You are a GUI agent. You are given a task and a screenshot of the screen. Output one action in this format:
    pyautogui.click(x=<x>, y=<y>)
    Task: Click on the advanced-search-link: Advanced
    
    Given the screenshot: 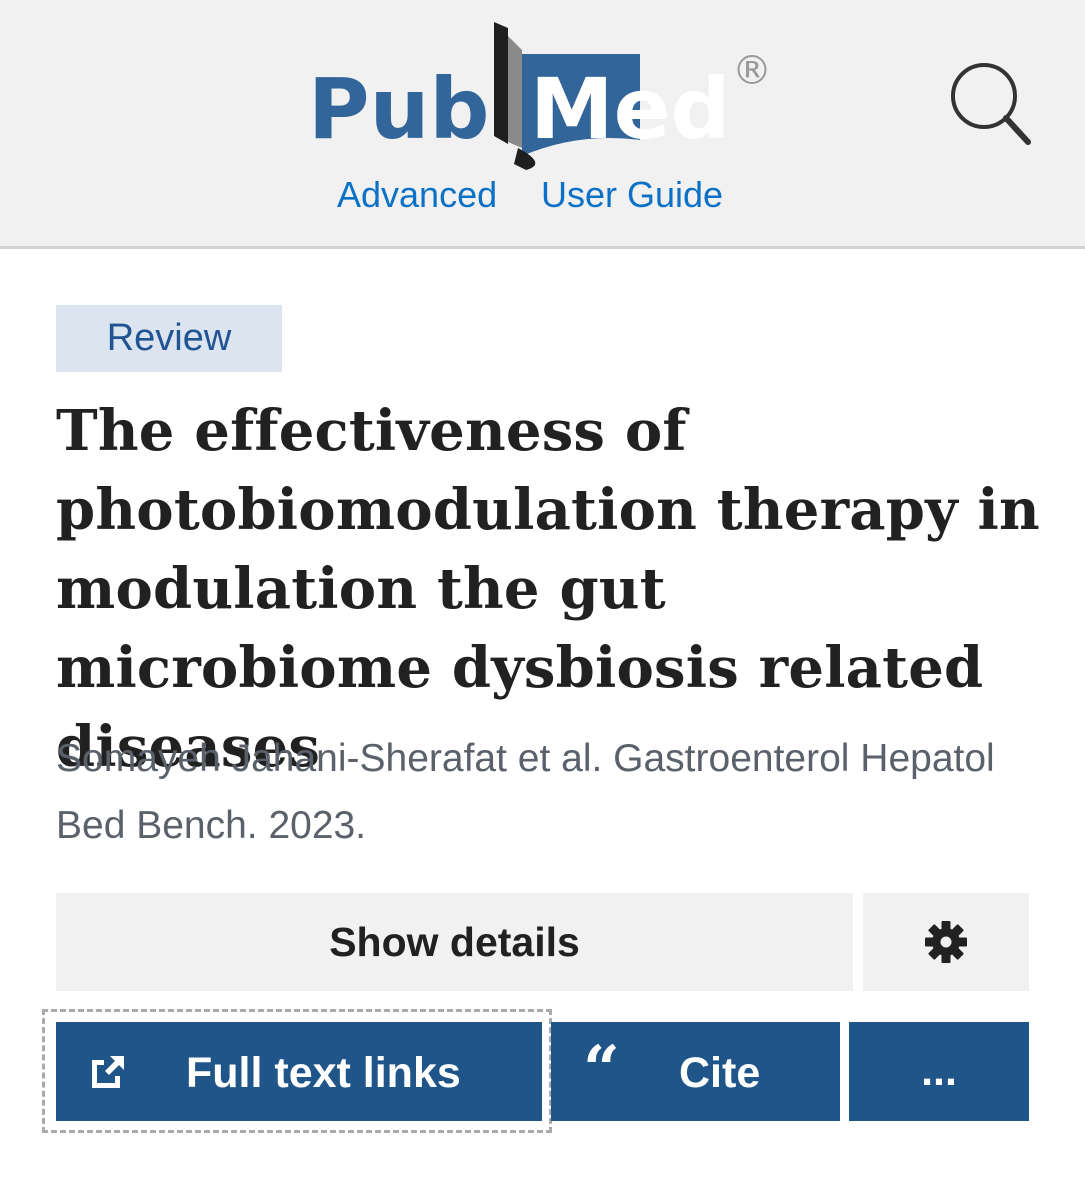 What is the action you would take?
    pyautogui.click(x=417, y=195)
    